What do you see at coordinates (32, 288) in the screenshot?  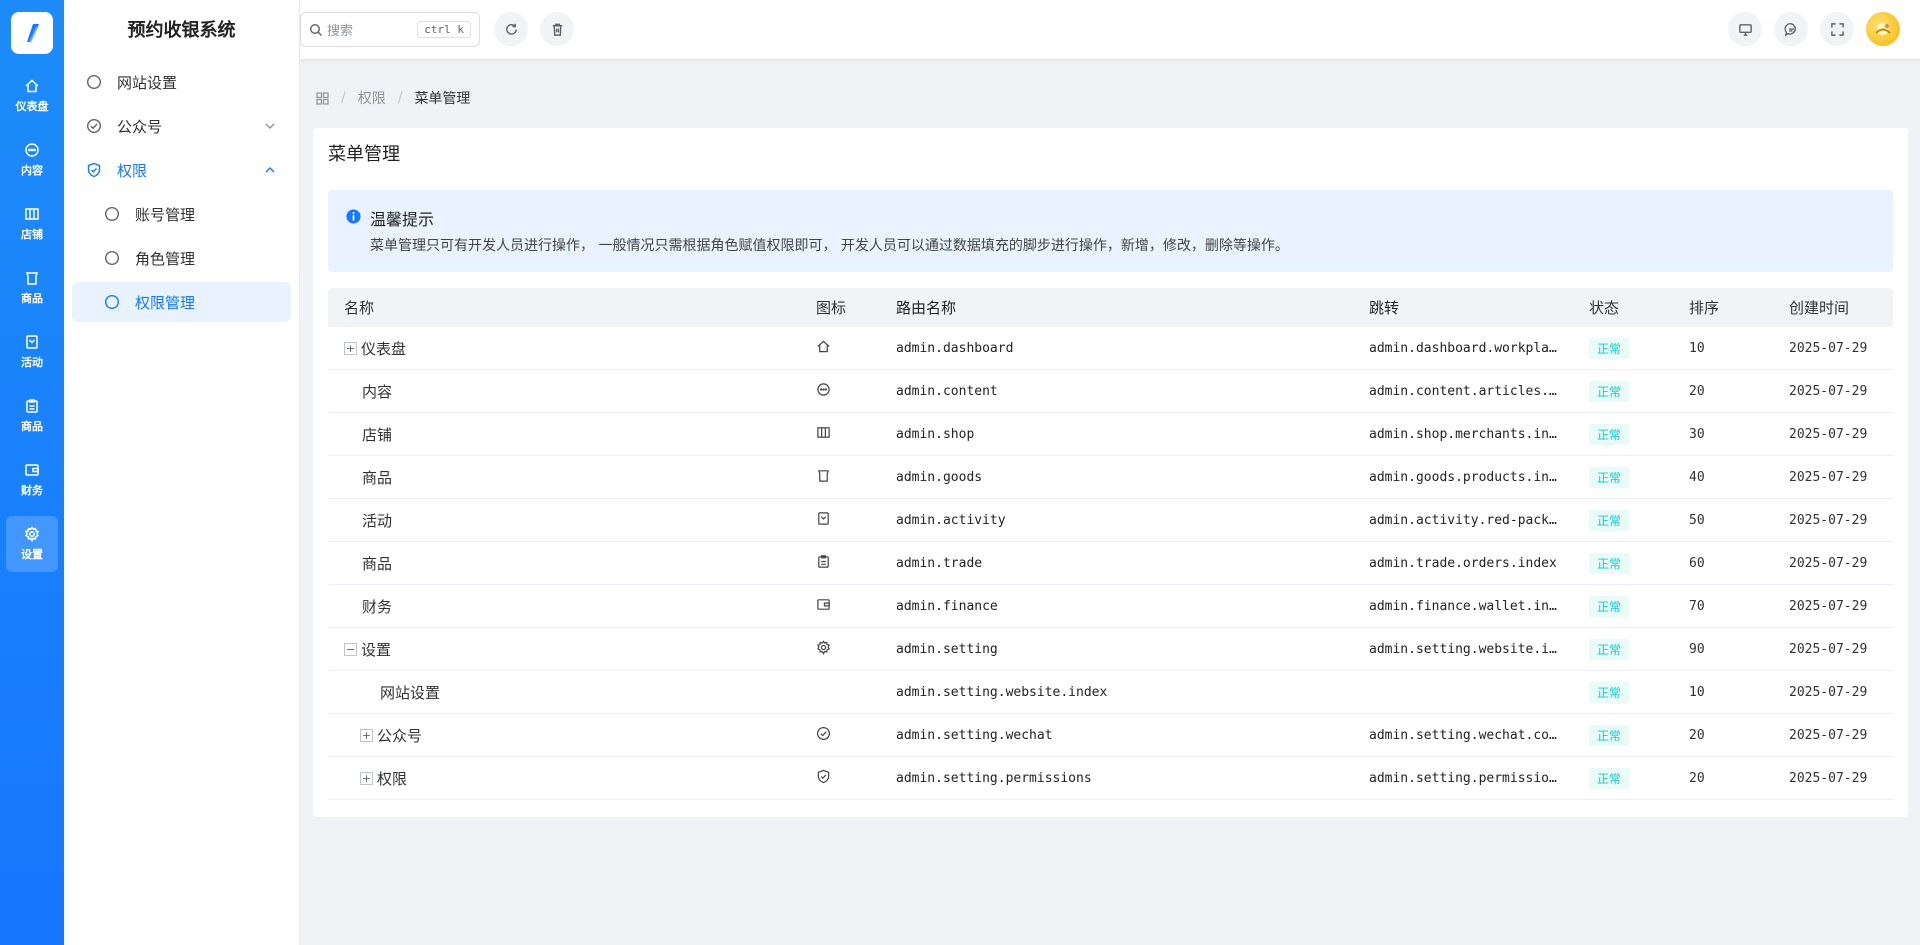 I see `rail-item-goods: 商品` at bounding box center [32, 288].